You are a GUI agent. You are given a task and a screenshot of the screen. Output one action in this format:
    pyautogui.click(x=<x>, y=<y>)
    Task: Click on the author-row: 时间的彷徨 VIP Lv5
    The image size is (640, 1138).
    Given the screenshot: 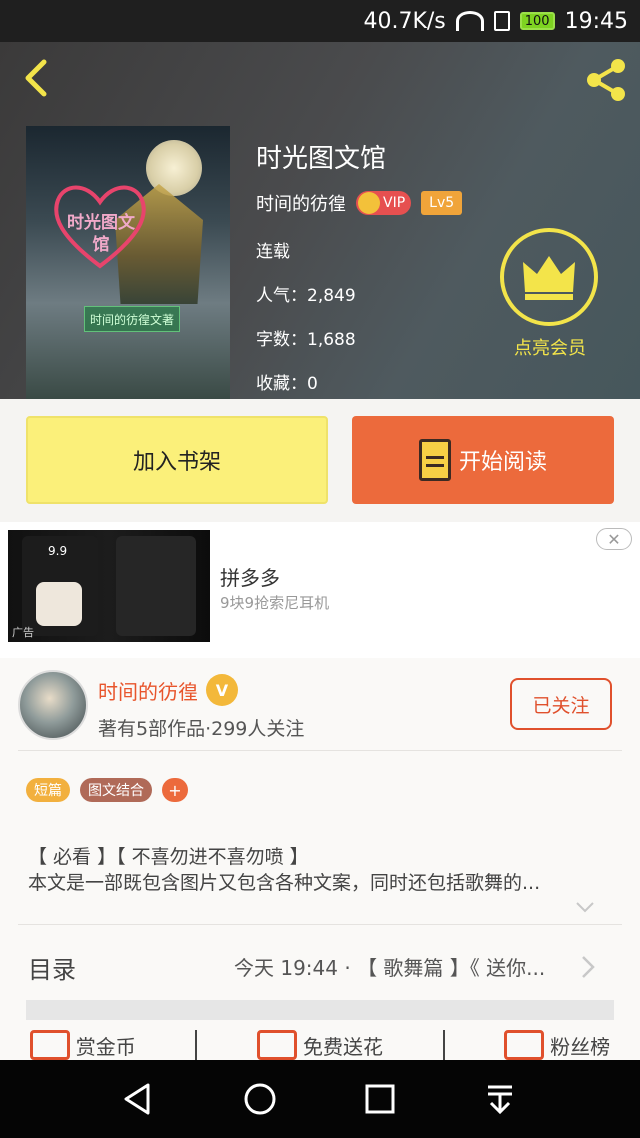 What is the action you would take?
    pyautogui.click(x=359, y=203)
    